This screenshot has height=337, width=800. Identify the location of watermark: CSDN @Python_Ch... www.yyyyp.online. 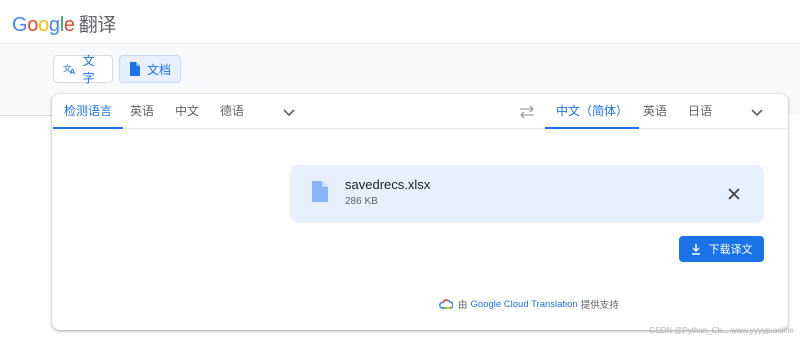
(721, 330).